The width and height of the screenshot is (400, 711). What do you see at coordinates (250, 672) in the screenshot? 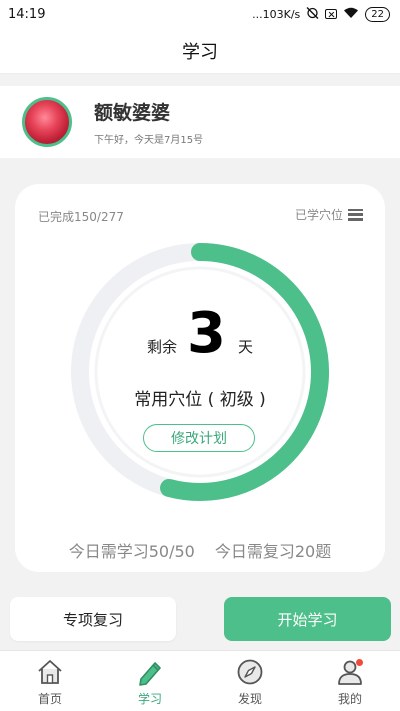
I see `compass-icon` at bounding box center [250, 672].